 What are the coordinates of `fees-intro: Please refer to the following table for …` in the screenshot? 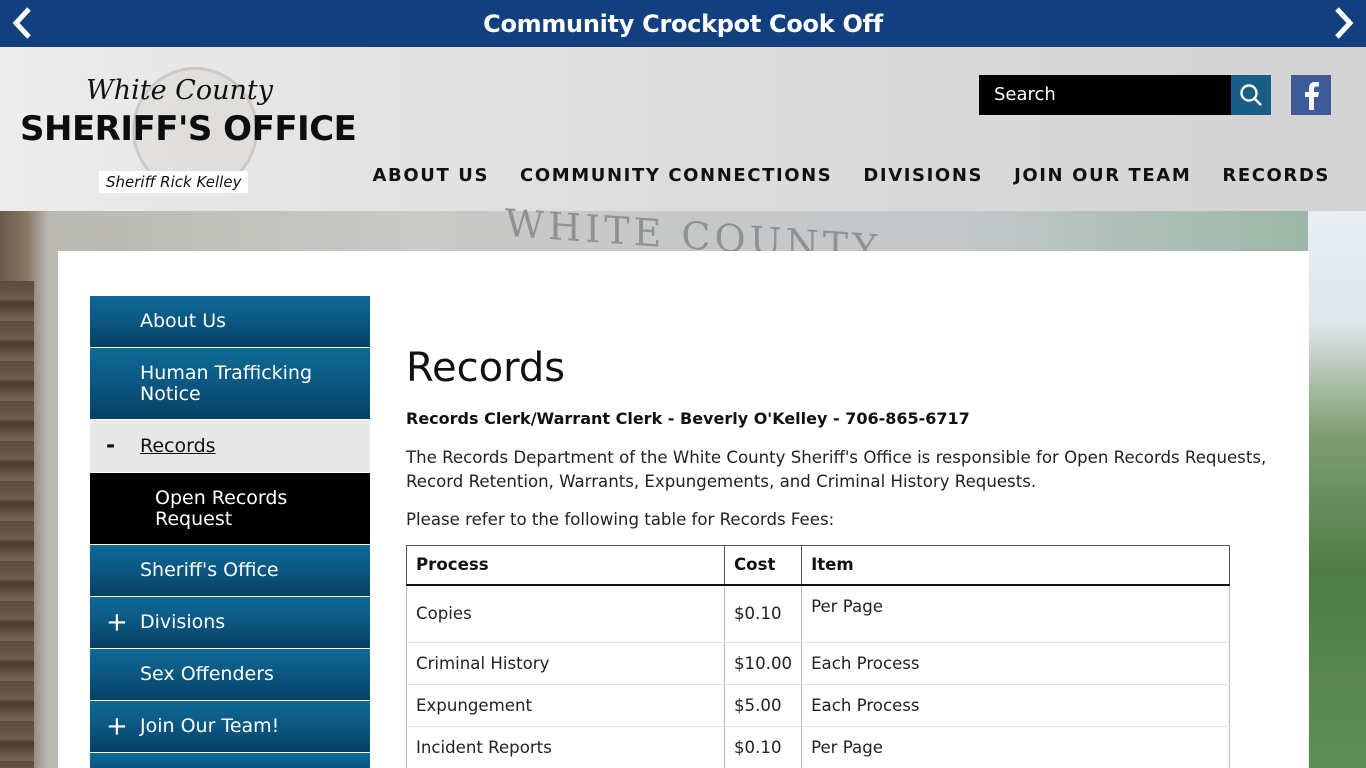 It's located at (620, 519).